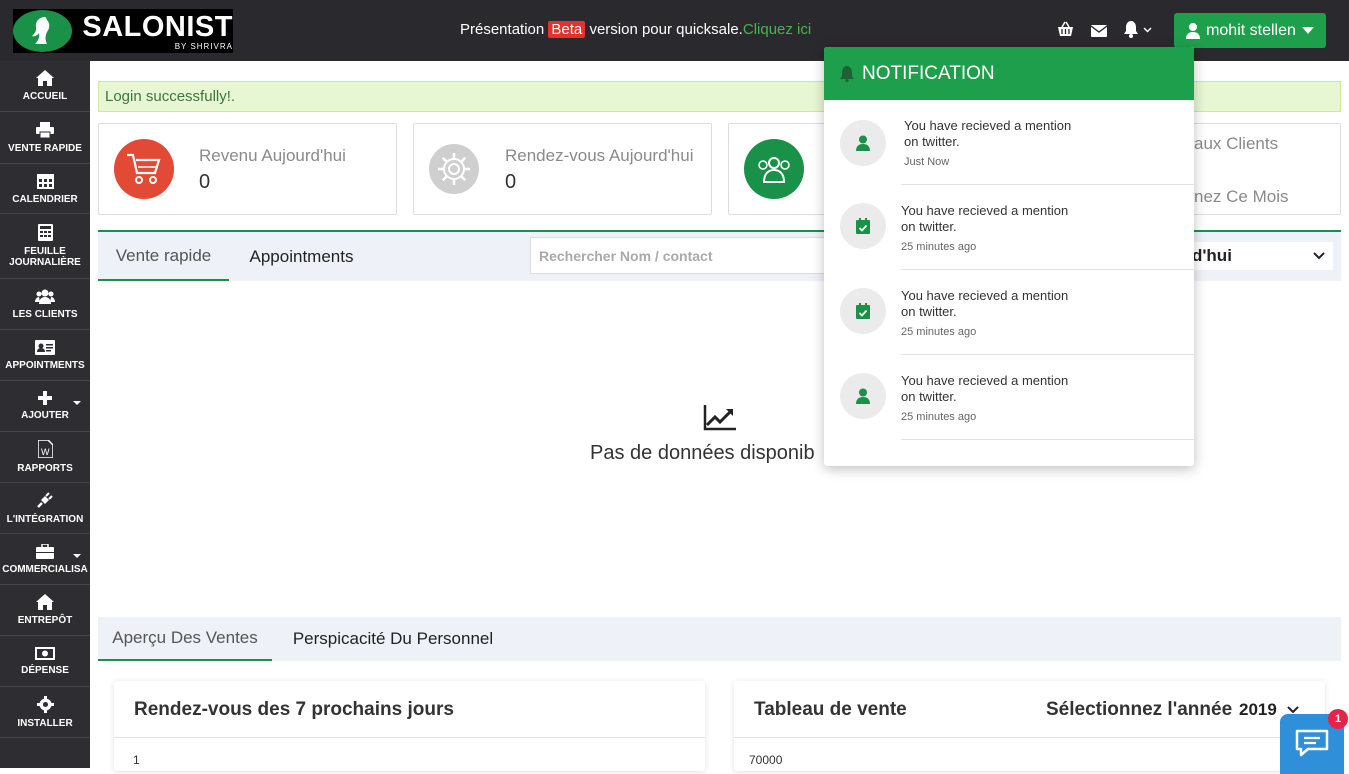 Image resolution: width=1349 pixels, height=774 pixels. I want to click on word-file-icon: W, so click(45, 449).